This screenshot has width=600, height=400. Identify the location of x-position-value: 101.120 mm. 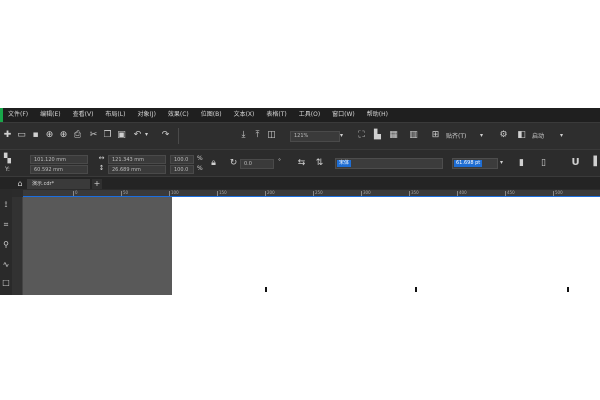
(50, 160).